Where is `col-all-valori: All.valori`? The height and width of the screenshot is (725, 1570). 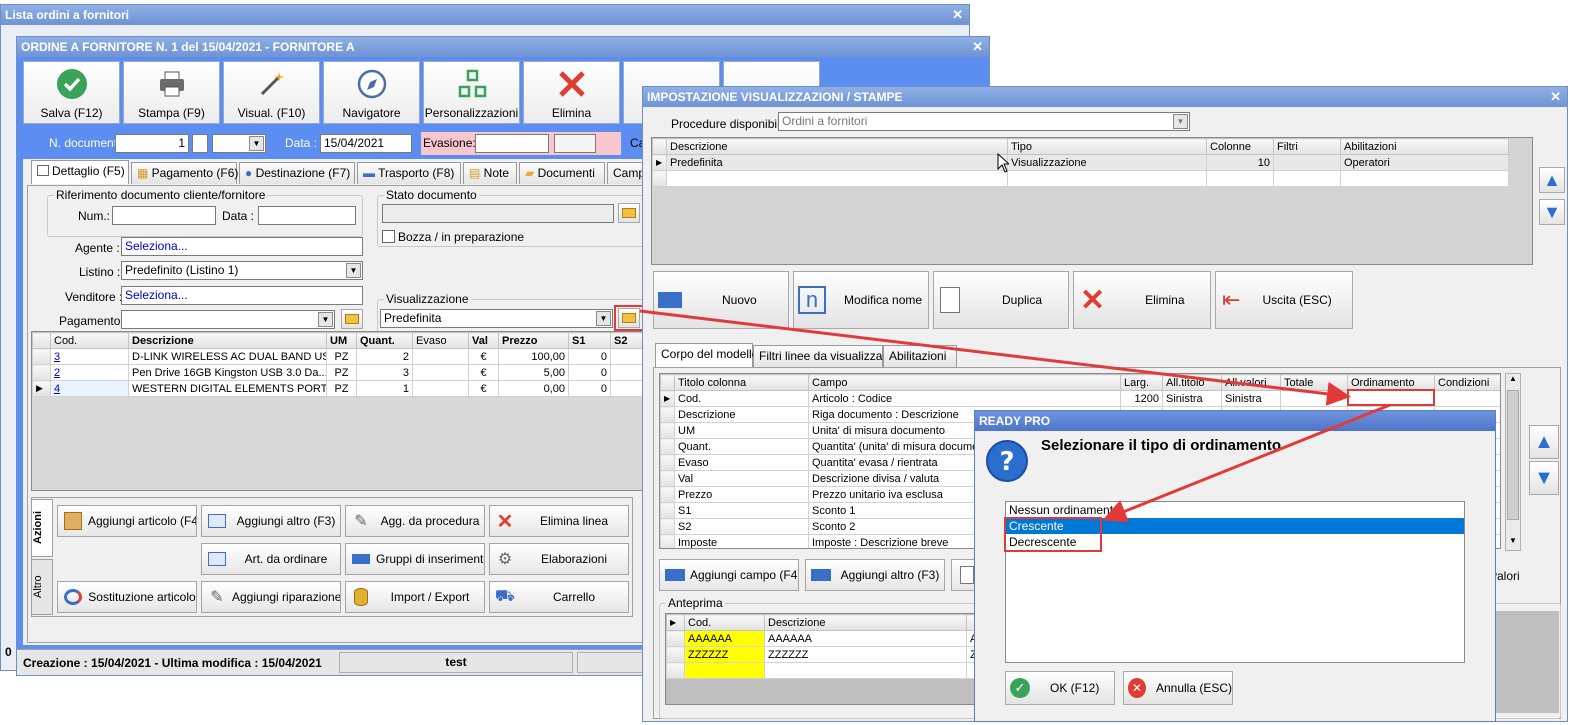 col-all-valori: All.valori is located at coordinates (1251, 382).